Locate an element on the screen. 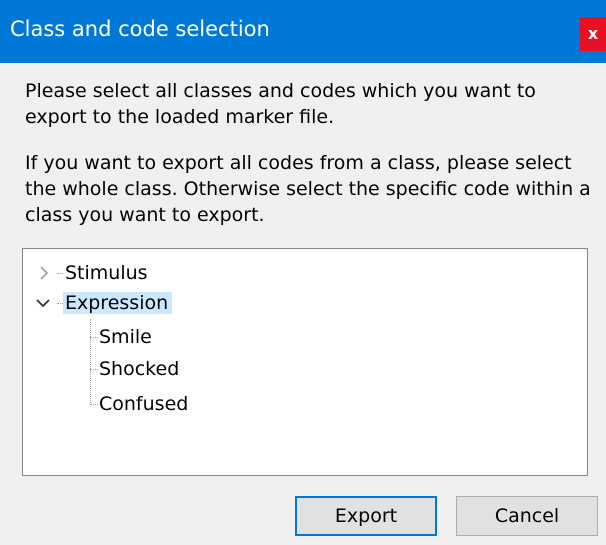 The height and width of the screenshot is (545, 606). tree-node-label: Shocked is located at coordinates (139, 369).